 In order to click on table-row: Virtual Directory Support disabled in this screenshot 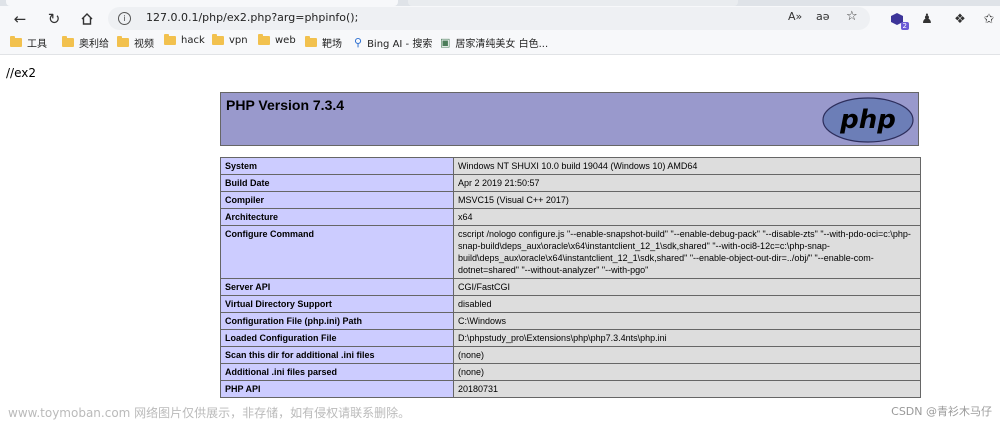, I will do `click(570, 304)`.